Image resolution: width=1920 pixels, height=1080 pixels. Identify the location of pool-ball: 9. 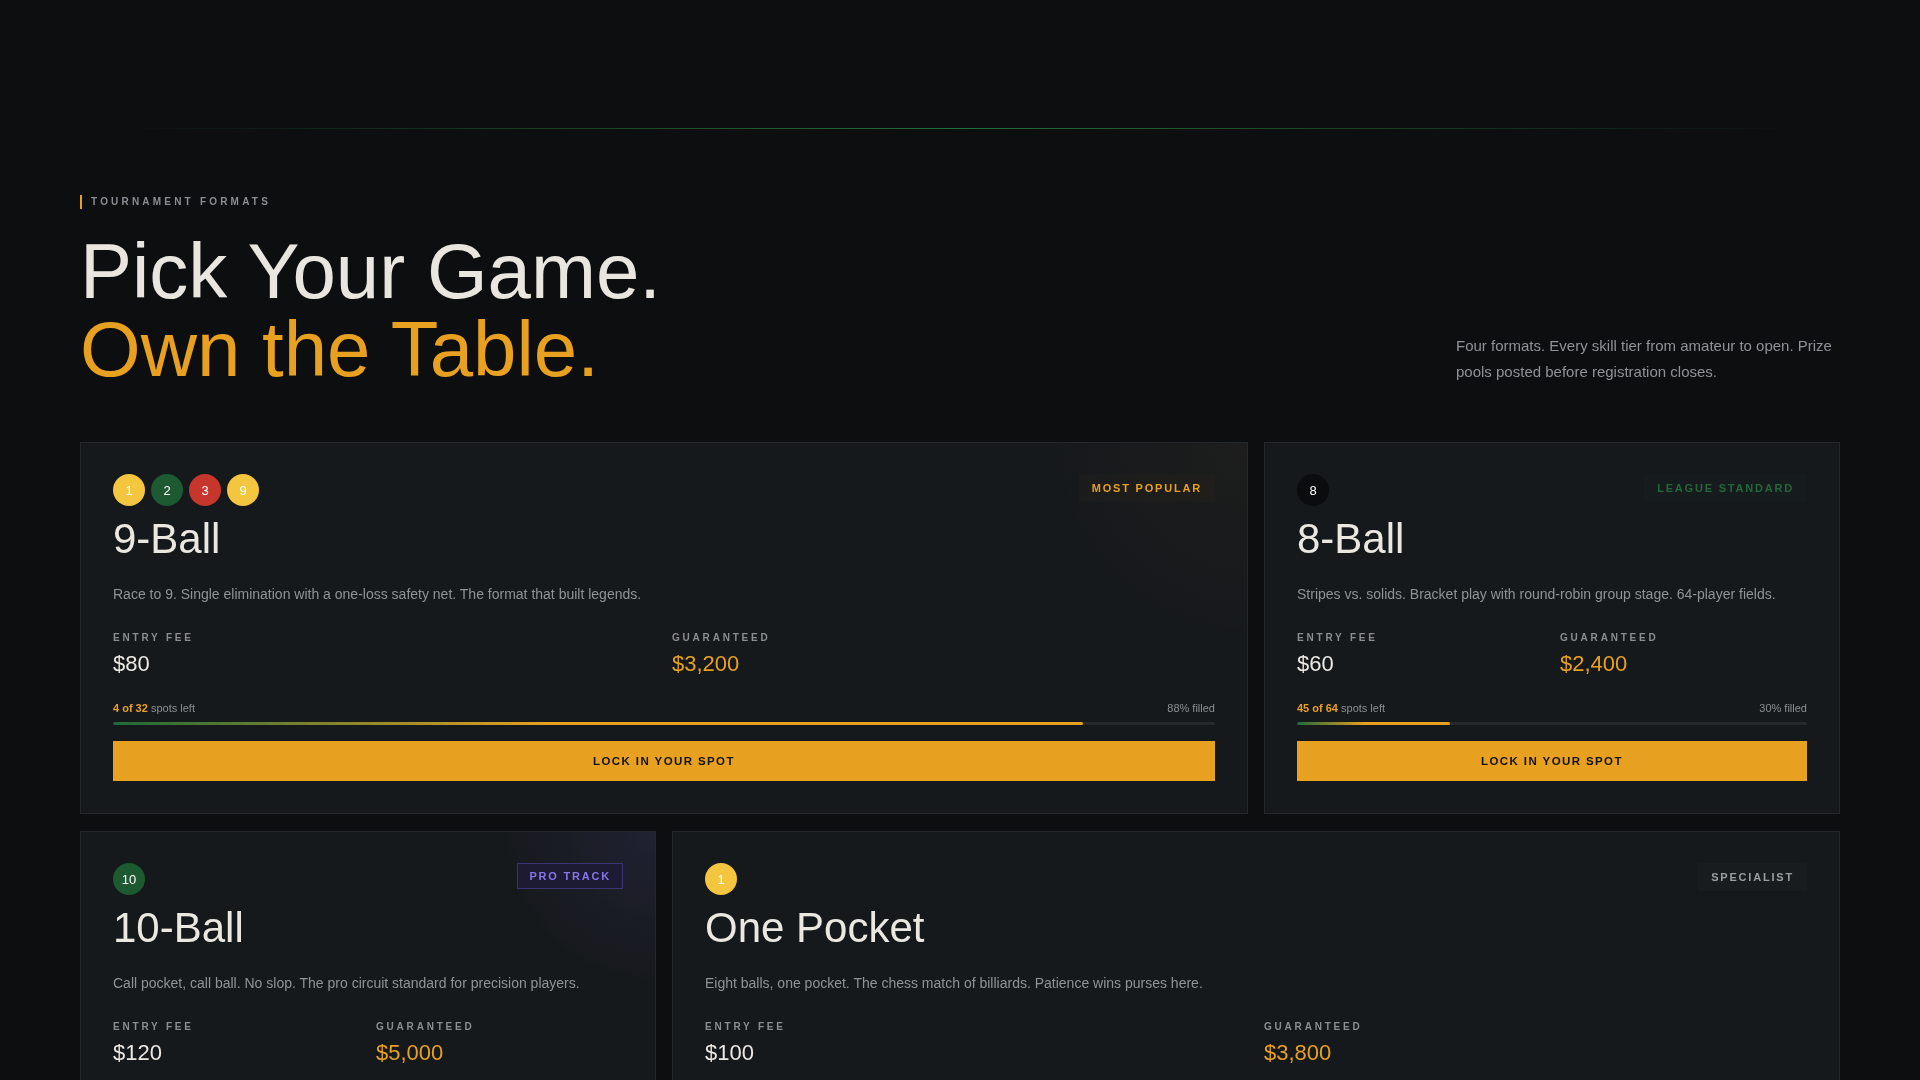
(243, 490).